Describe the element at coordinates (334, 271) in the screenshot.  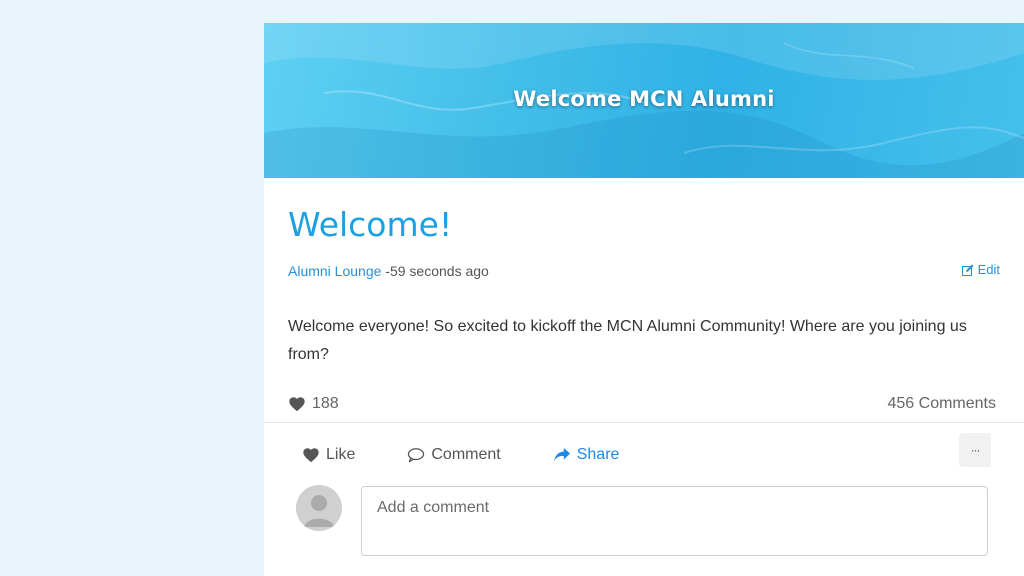
I see `group-link: Alumni Lounge` at that location.